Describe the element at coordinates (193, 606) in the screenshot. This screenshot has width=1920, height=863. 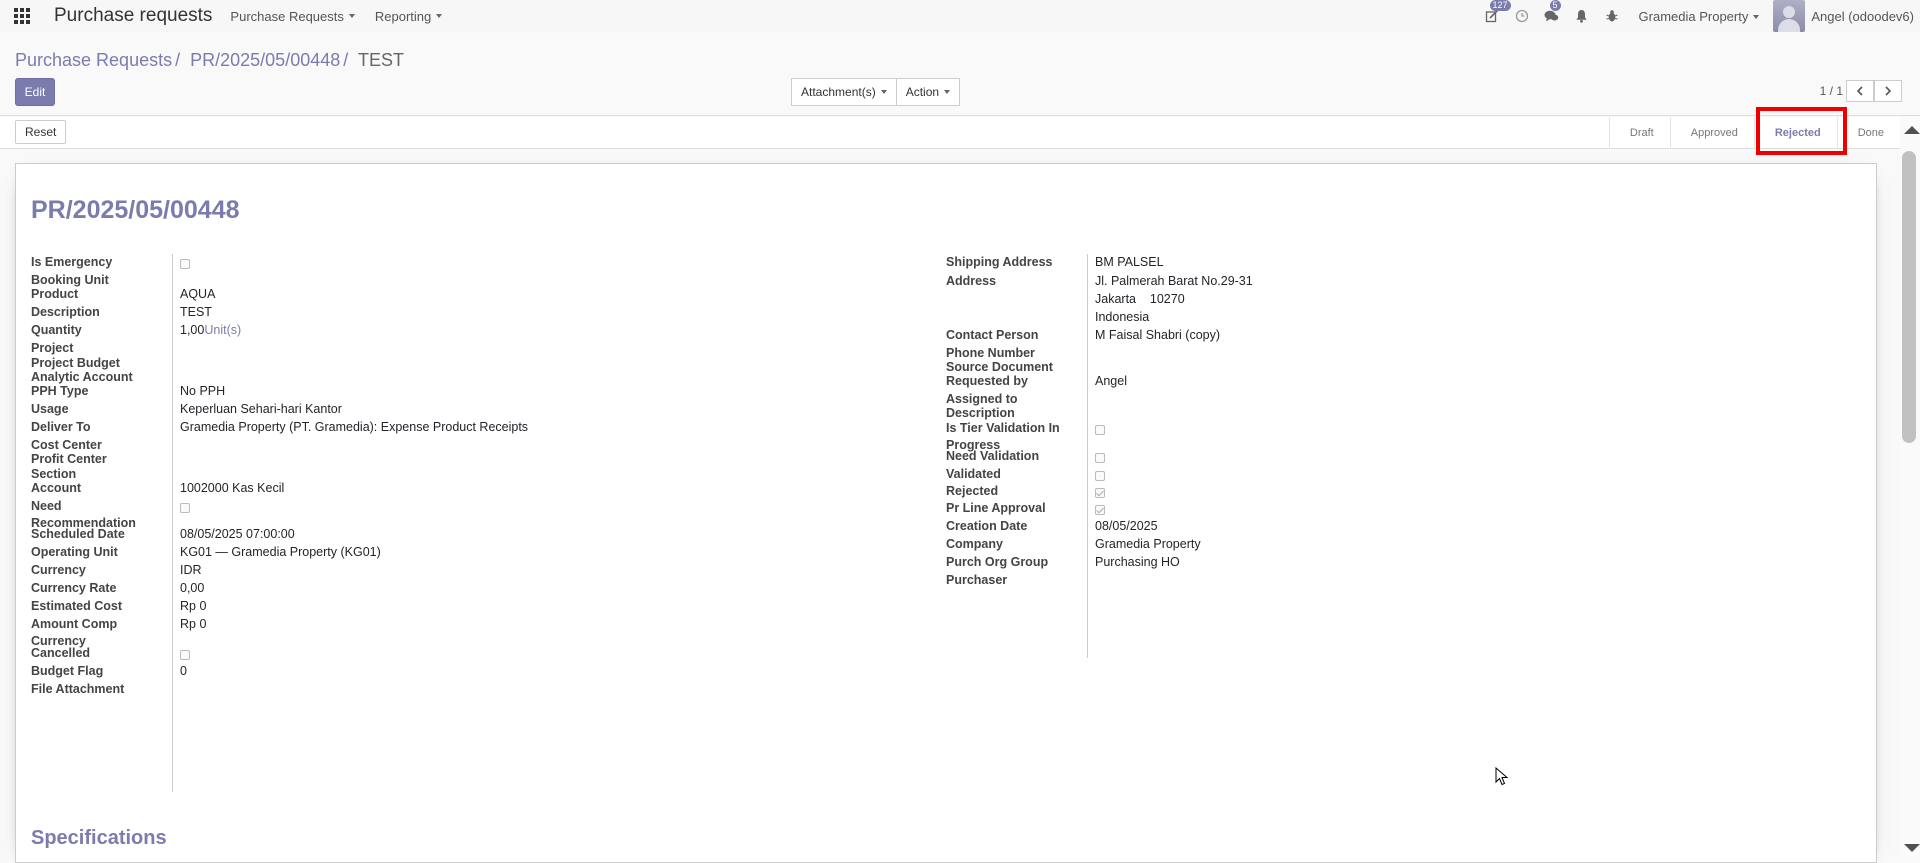
I see `estimated-cost-value: Rp 0` at that location.